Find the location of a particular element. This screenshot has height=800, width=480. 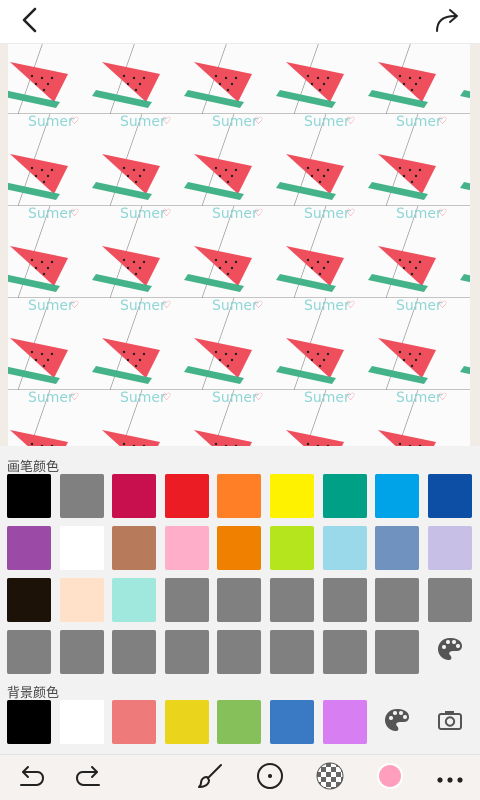

background-color-label: 背景颜色 is located at coordinates (33, 693).